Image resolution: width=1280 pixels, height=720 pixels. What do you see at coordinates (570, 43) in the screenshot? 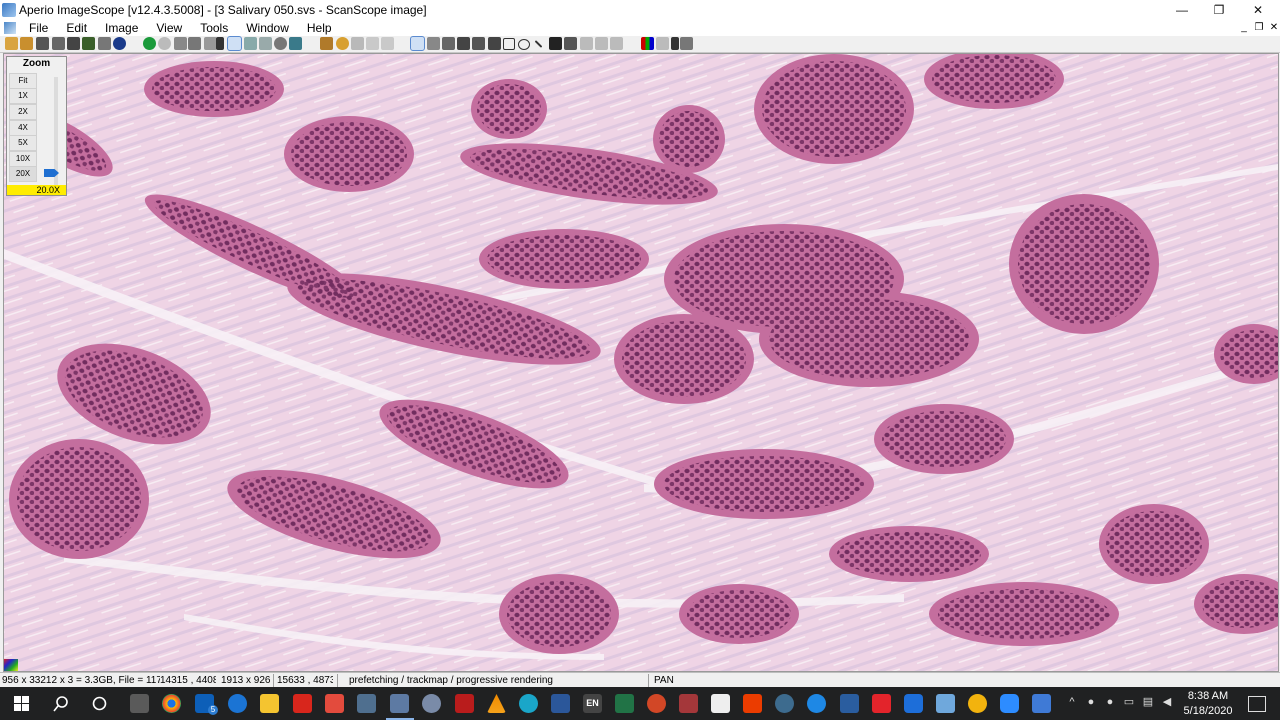
I see `text-tool-icon` at bounding box center [570, 43].